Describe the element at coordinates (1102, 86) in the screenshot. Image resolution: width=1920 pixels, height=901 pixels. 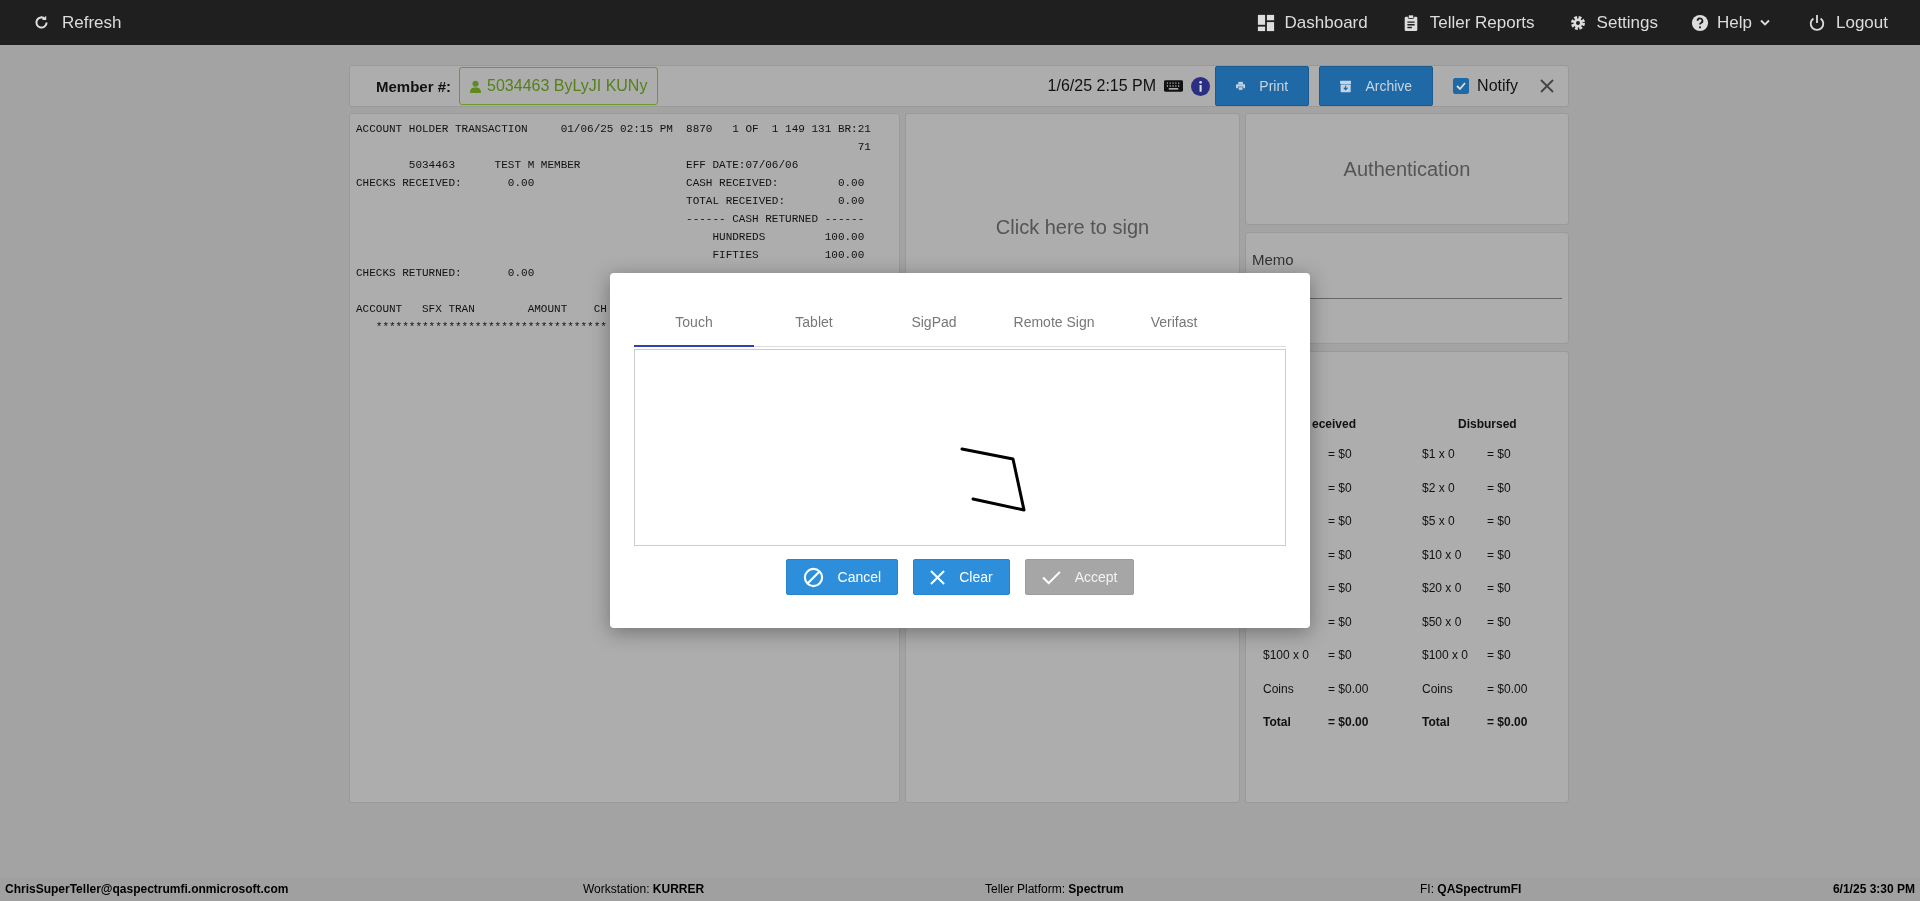
I see `transaction-datetime: 1/6/25 2:15 PM` at that location.